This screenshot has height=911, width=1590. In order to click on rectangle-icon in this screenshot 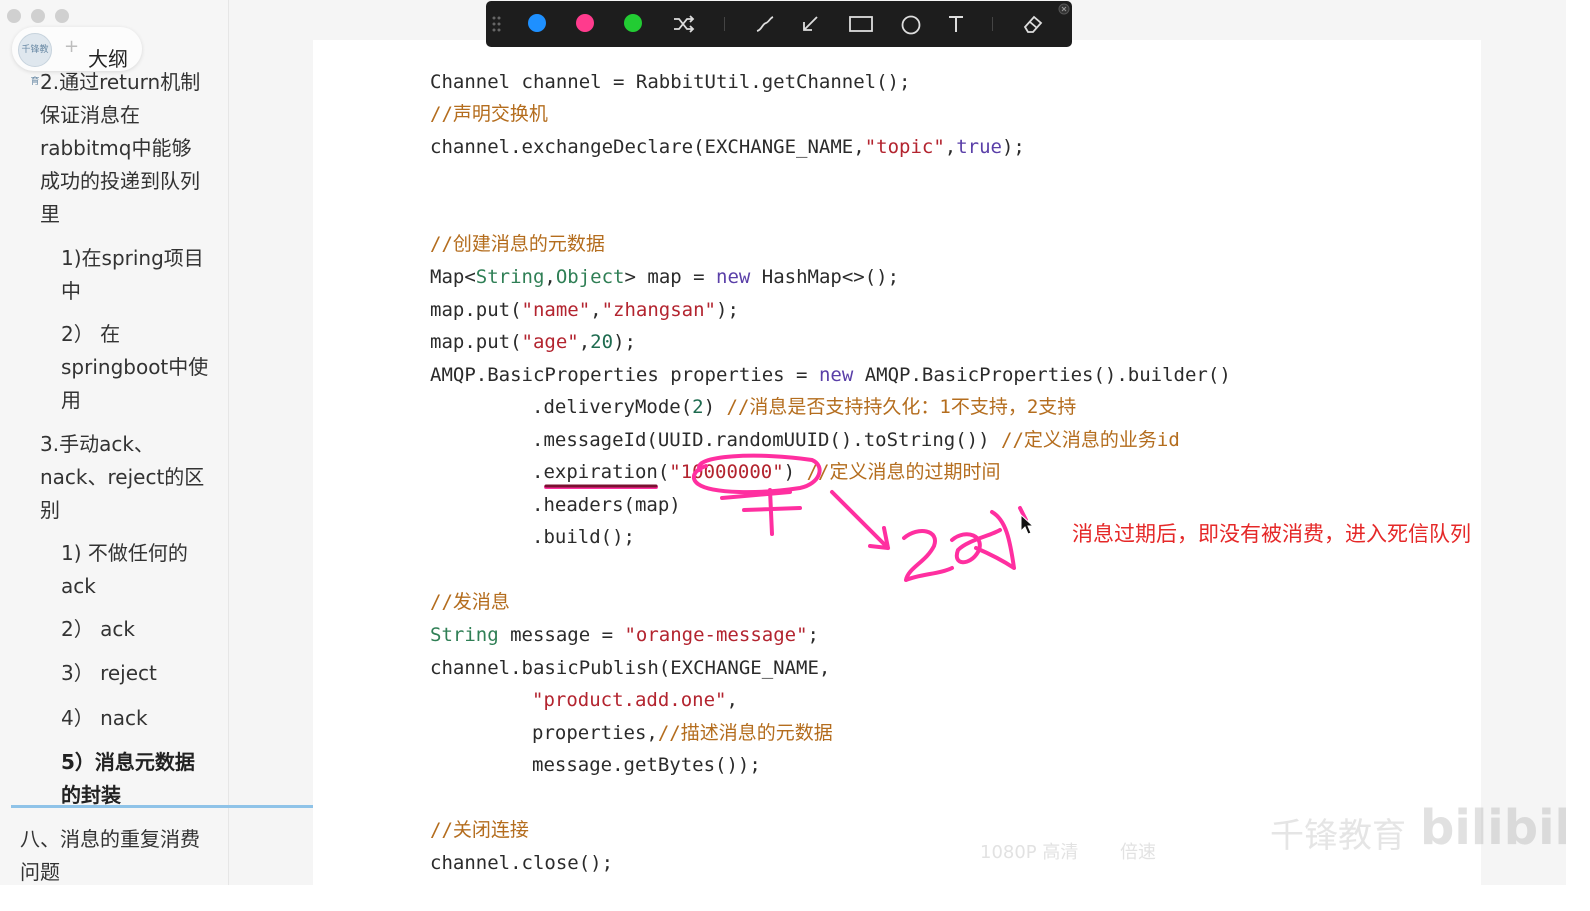, I will do `click(861, 24)`.